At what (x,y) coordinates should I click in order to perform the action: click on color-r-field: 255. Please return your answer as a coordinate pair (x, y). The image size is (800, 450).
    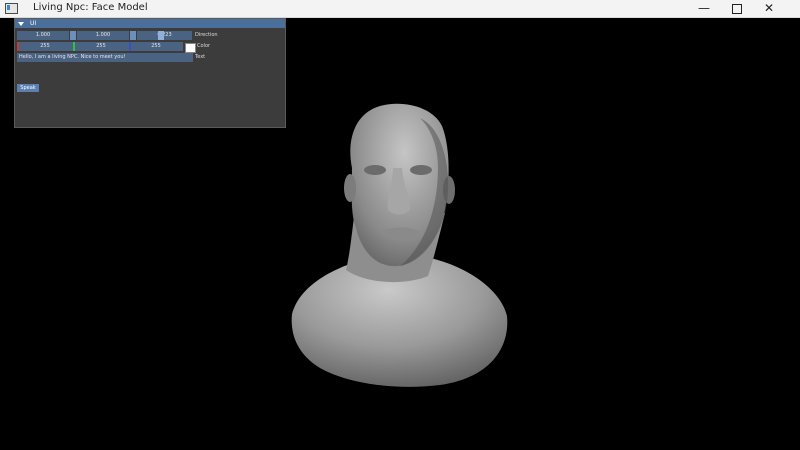
    Looking at the image, I should click on (45, 46).